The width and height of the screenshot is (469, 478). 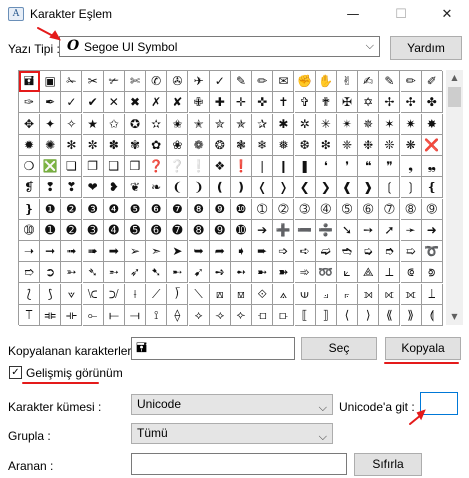 What do you see at coordinates (55, 35) in the screenshot?
I see `font-arrow-head` at bounding box center [55, 35].